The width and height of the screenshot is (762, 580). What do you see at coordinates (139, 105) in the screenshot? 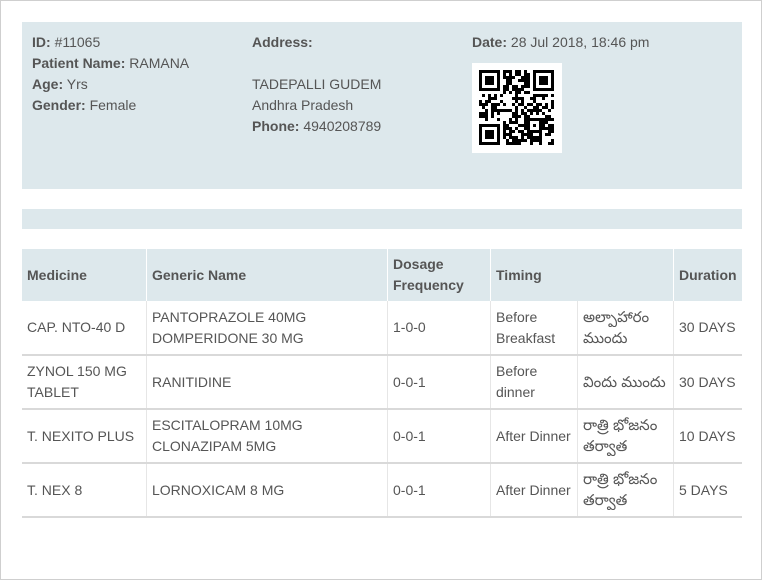
I see `patient-gender: Gender: Female` at bounding box center [139, 105].